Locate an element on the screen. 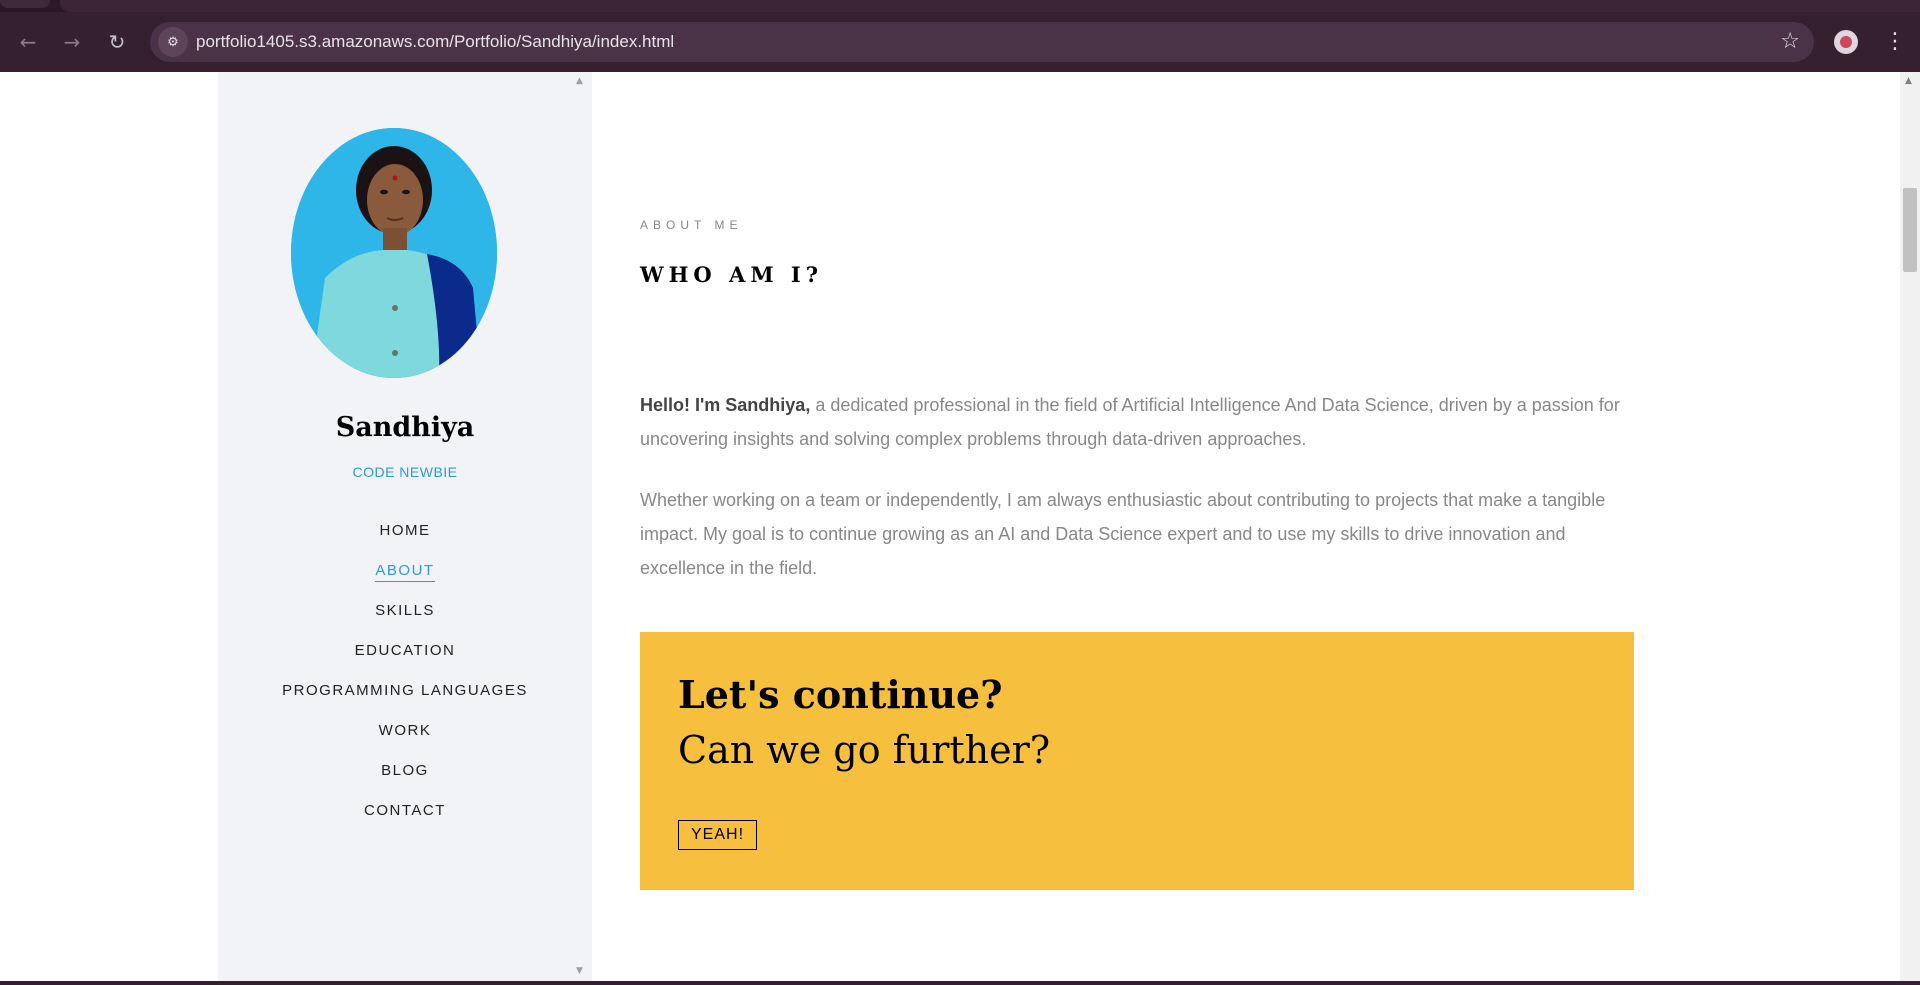 The width and height of the screenshot is (1920, 985). nav-item-blog: BLOG is located at coordinates (405, 780).